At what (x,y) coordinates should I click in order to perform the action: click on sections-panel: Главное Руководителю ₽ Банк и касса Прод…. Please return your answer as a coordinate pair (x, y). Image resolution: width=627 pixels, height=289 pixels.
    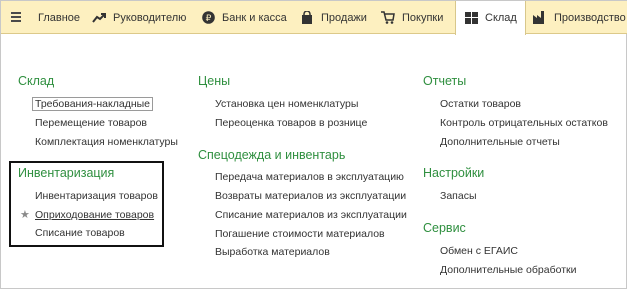
    Looking at the image, I should click on (314, 18).